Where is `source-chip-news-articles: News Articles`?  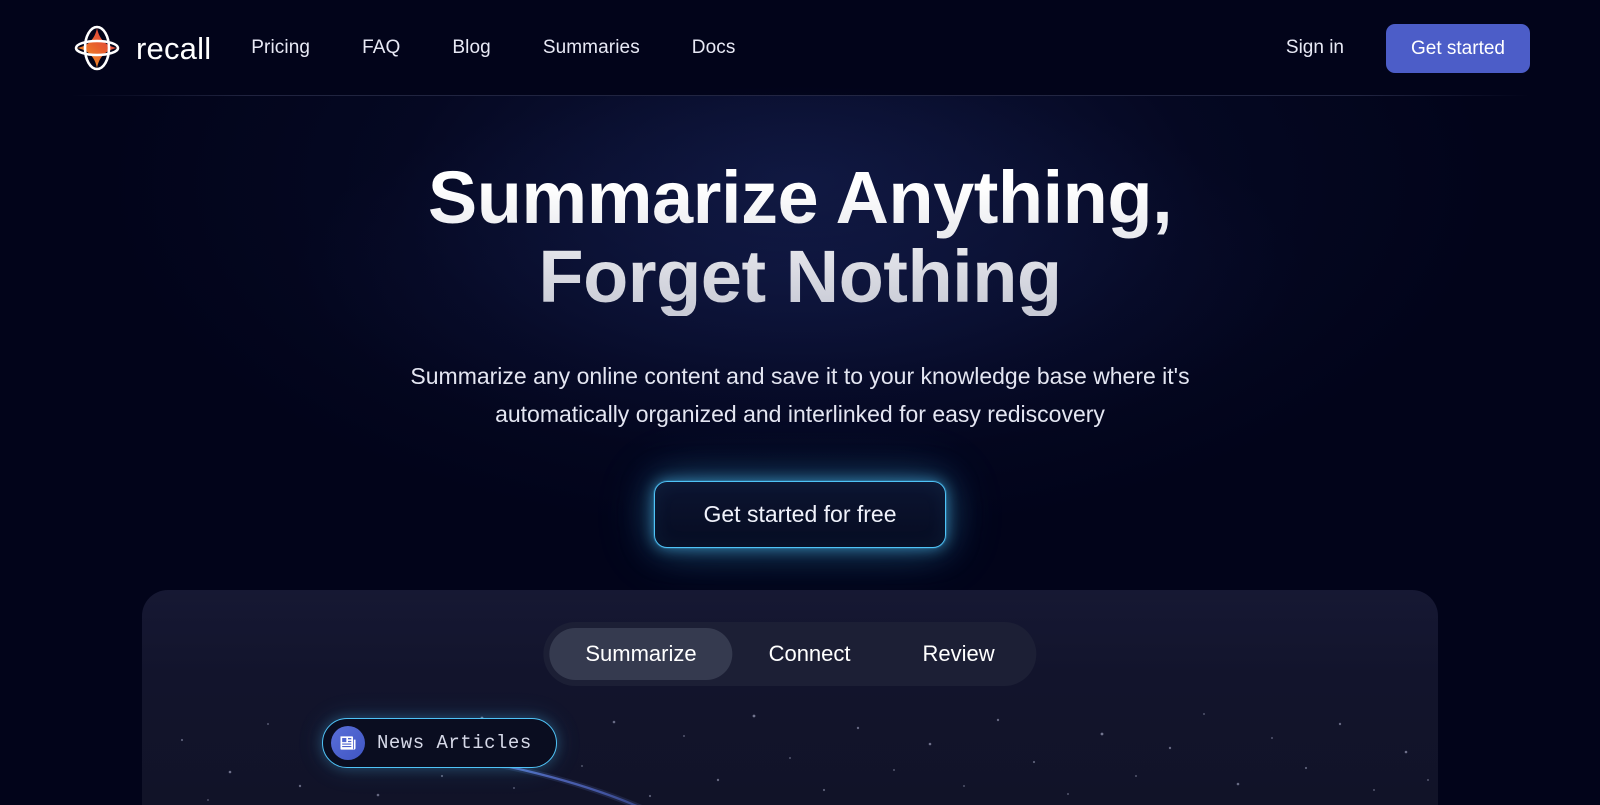 source-chip-news-articles: News Articles is located at coordinates (439, 743).